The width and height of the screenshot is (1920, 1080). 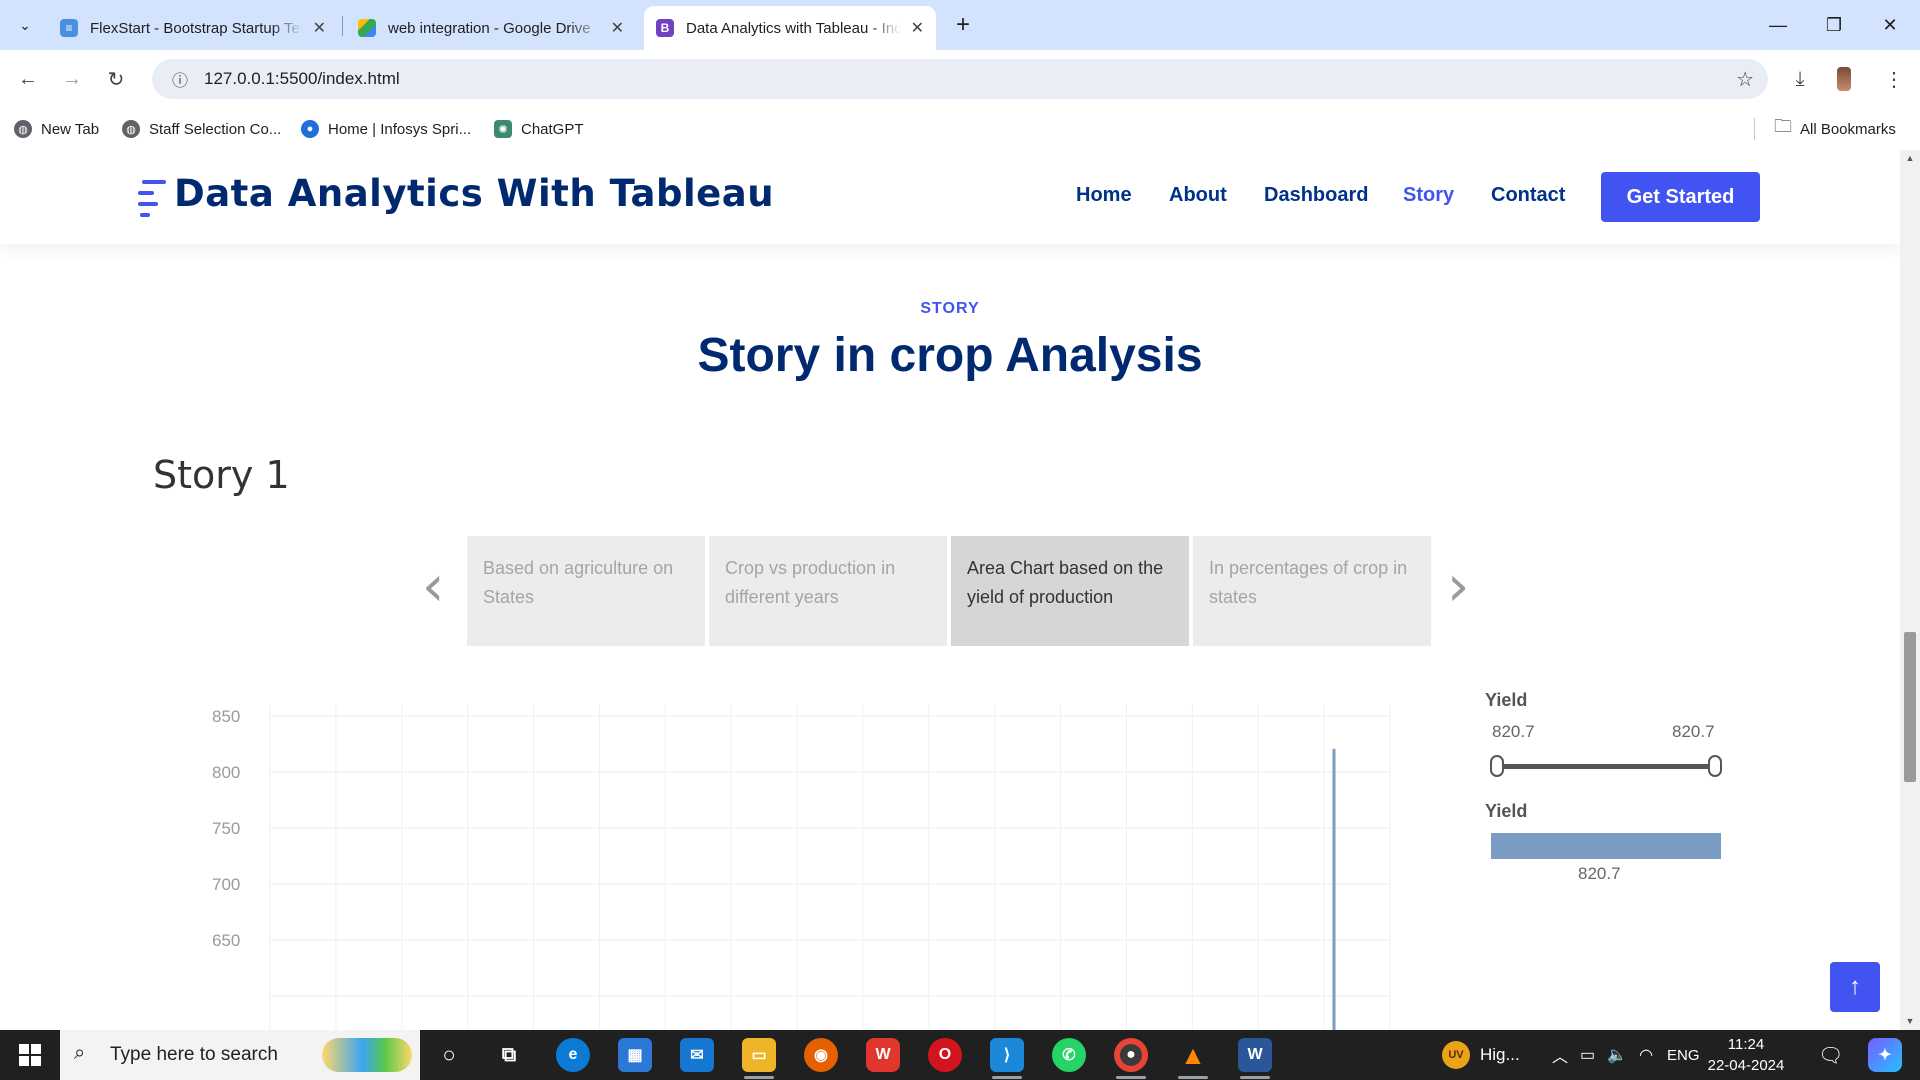 What do you see at coordinates (1910, 590) in the screenshot?
I see `page-scrollbar: ▲ ▼` at bounding box center [1910, 590].